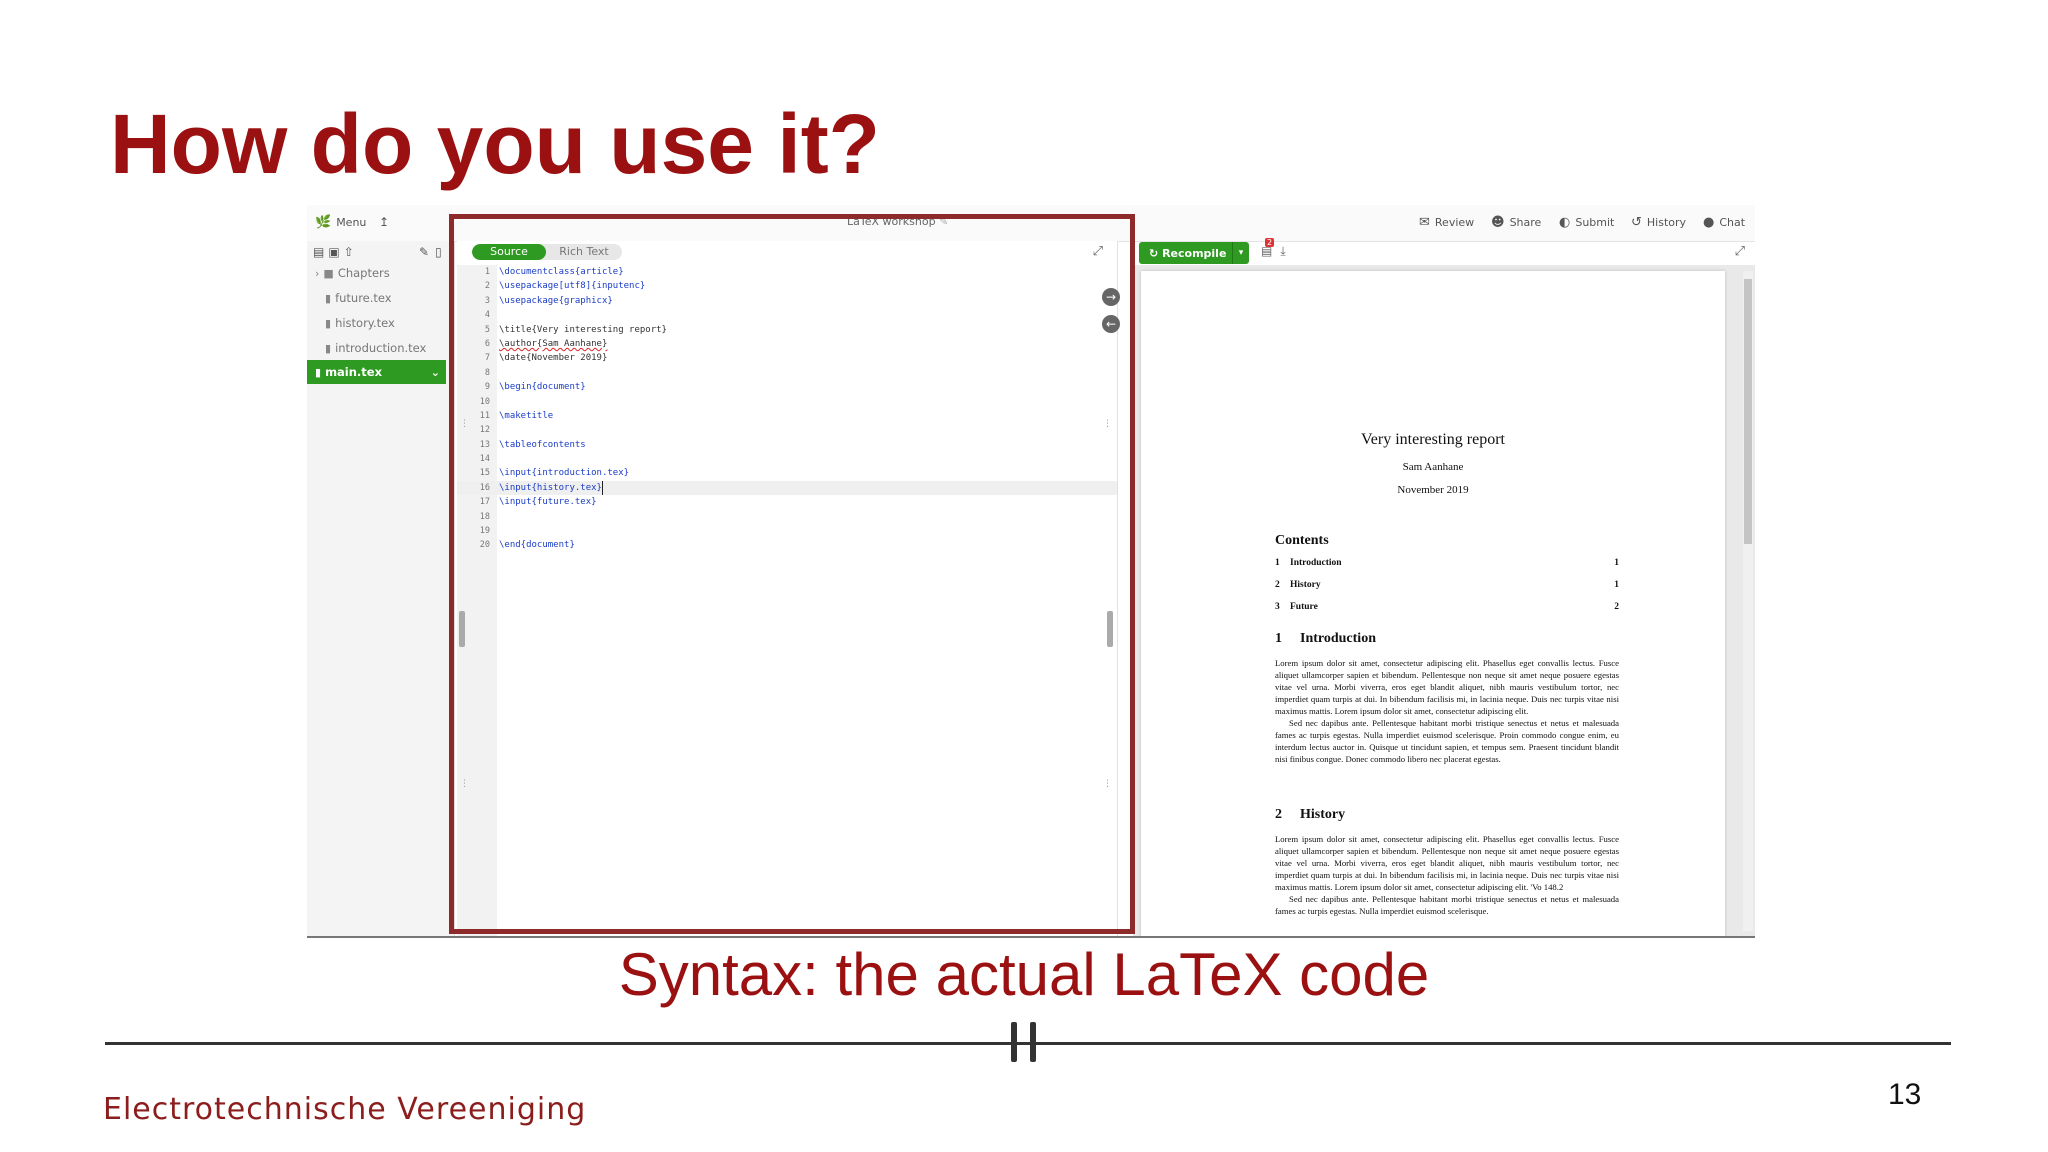 Image resolution: width=2048 pixels, height=1152 pixels. Describe the element at coordinates (1565, 222) in the screenshot. I see `submit-icon: ◐` at that location.